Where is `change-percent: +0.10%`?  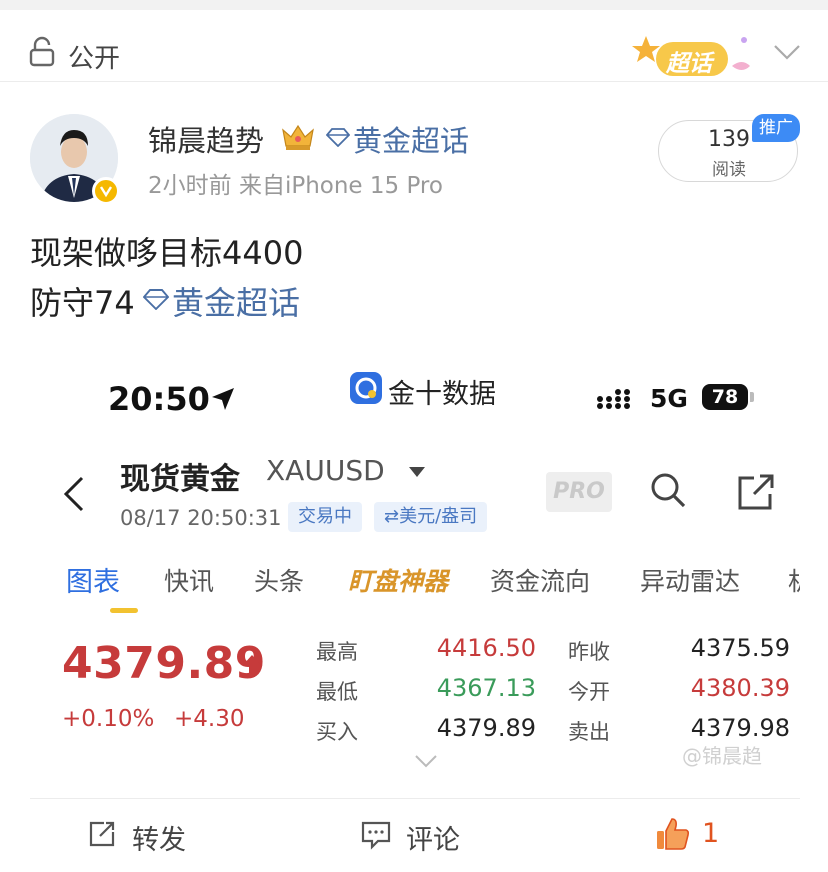 change-percent: +0.10% is located at coordinates (108, 719).